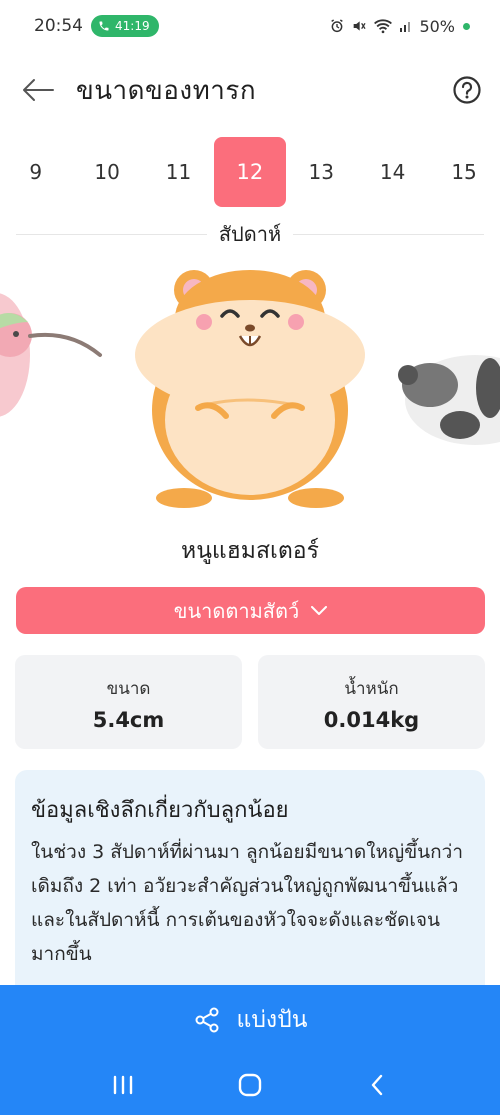 The image size is (500, 1115). I want to click on size-comparison-dropdown: ขนาดตามสัตว์, so click(250, 610).